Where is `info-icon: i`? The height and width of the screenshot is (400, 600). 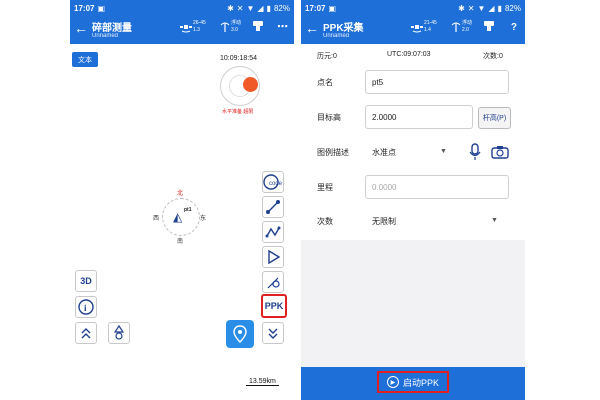 info-icon: i is located at coordinates (86, 307).